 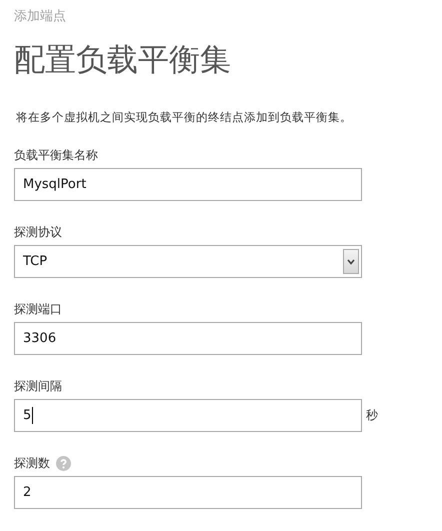 What do you see at coordinates (38, 309) in the screenshot?
I see `field-label: 探测端口` at bounding box center [38, 309].